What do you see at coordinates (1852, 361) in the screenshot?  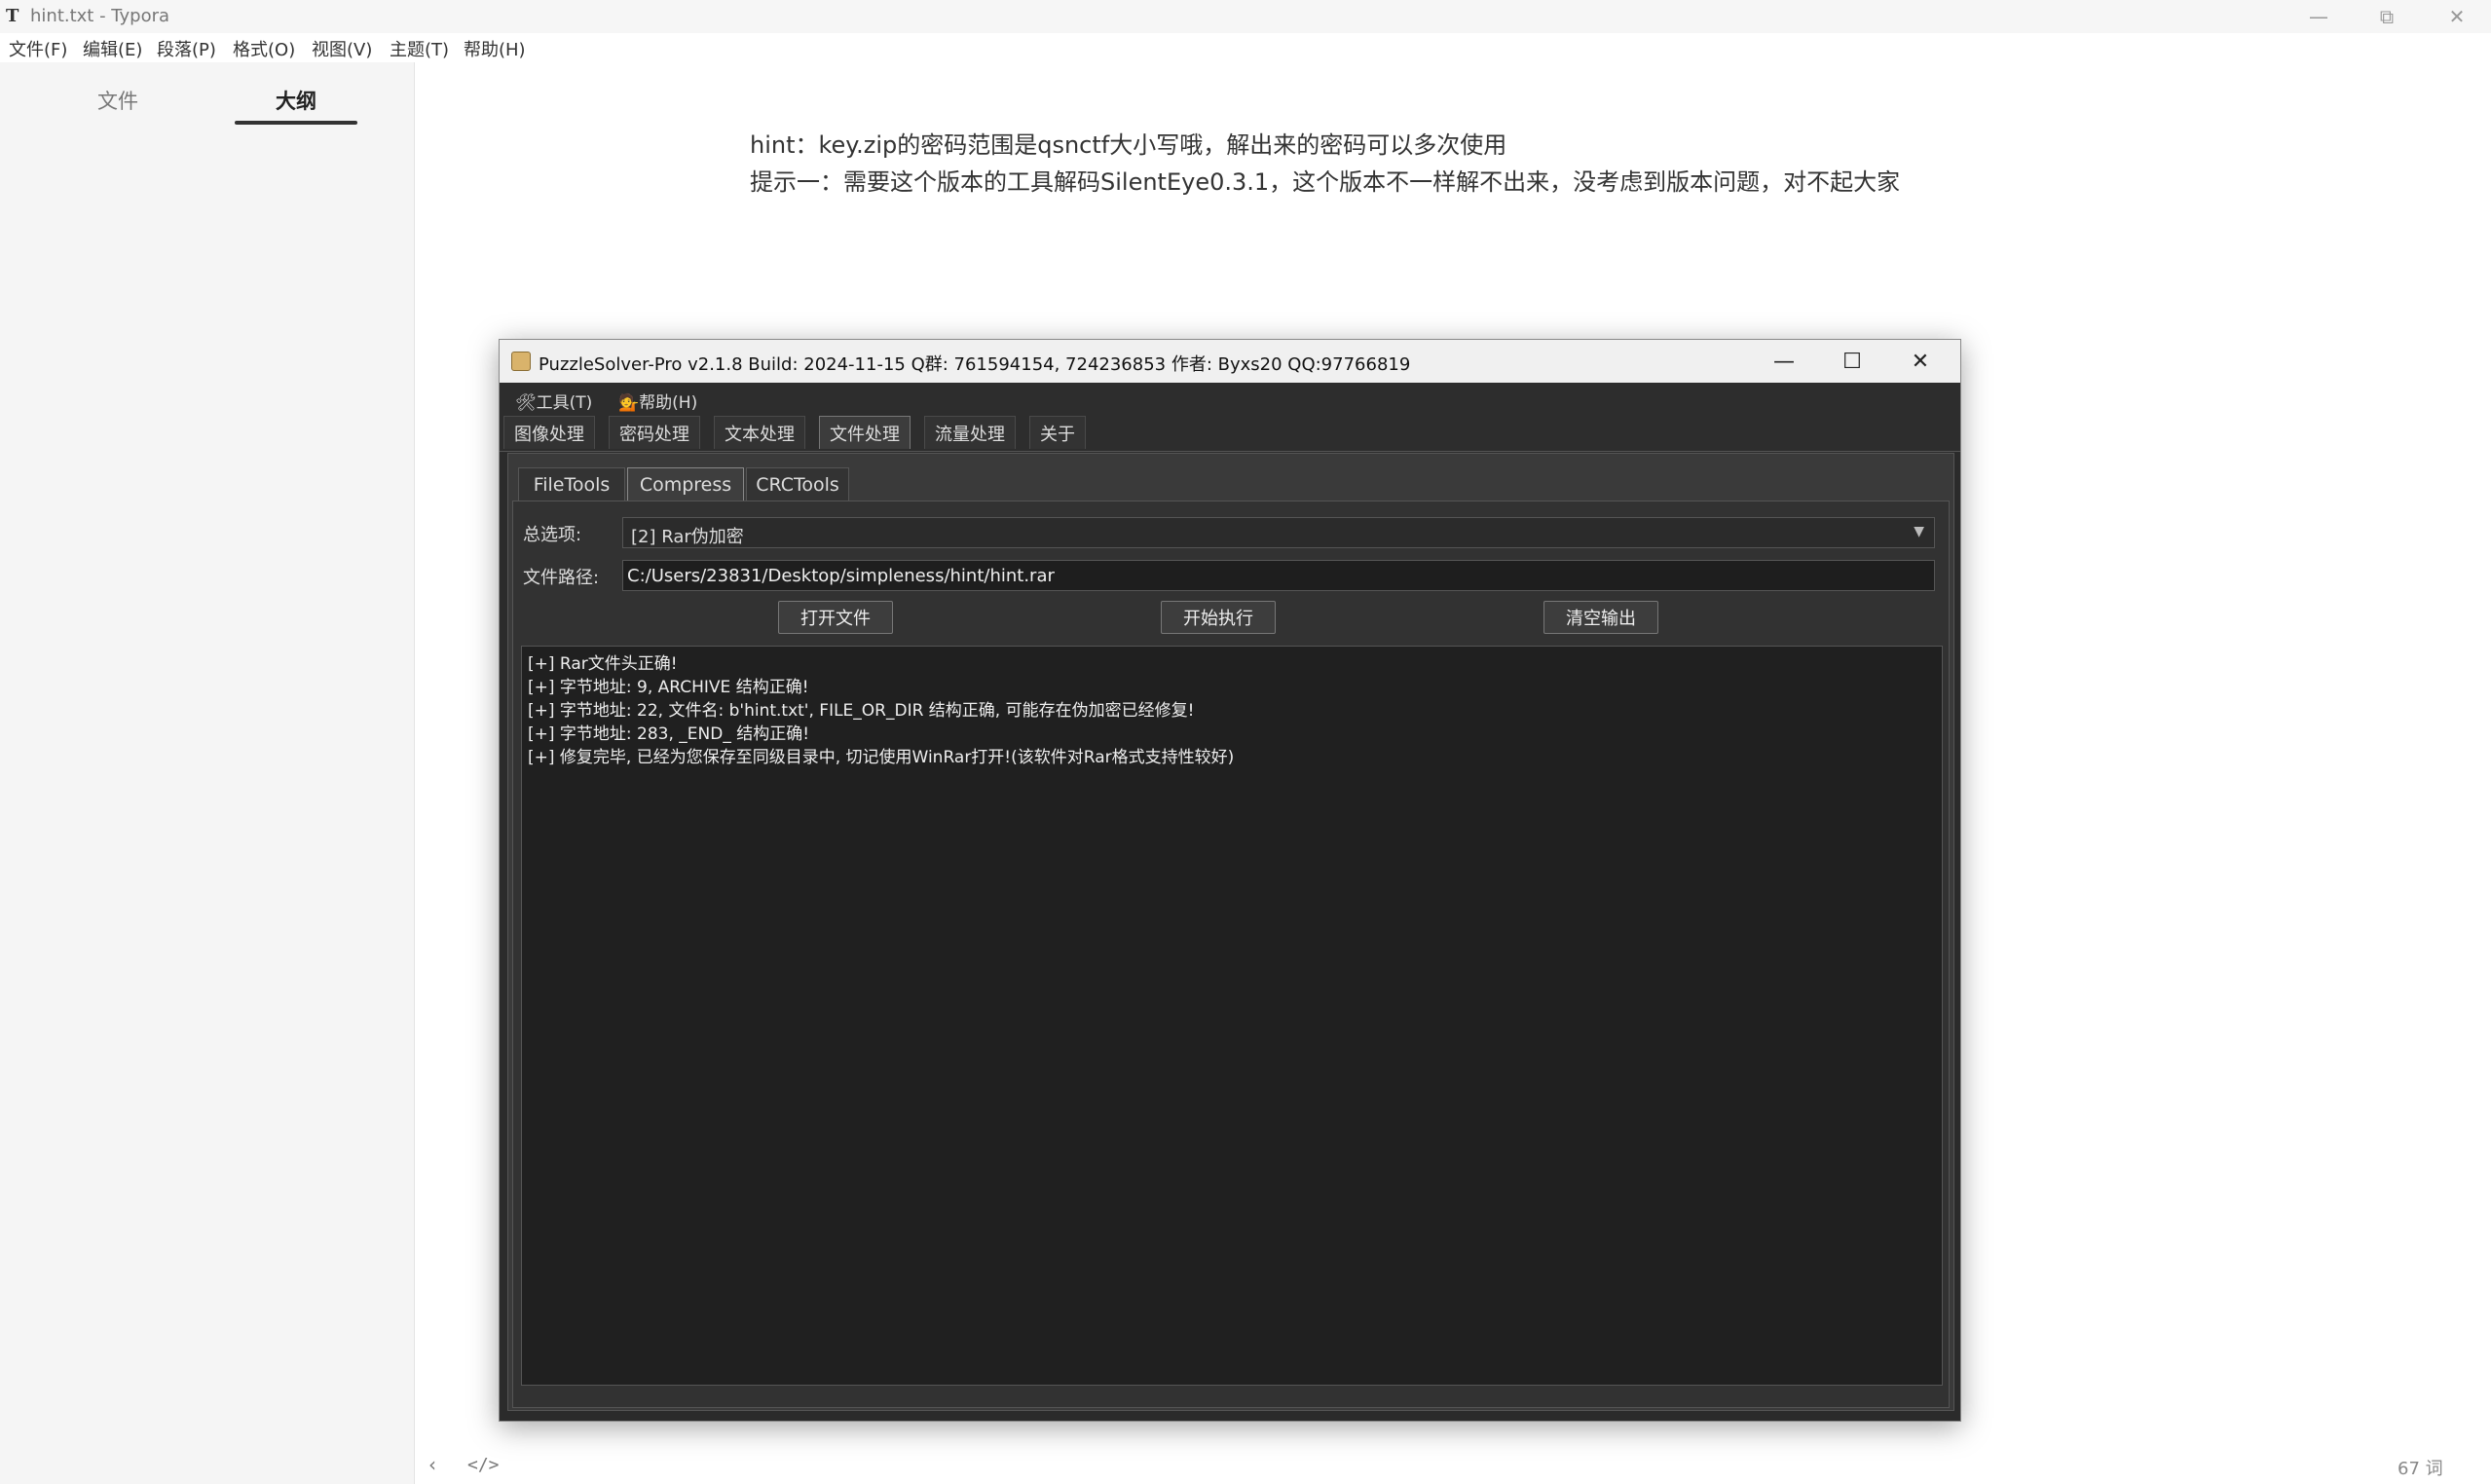 I see `ps-maximize-button: ☐` at bounding box center [1852, 361].